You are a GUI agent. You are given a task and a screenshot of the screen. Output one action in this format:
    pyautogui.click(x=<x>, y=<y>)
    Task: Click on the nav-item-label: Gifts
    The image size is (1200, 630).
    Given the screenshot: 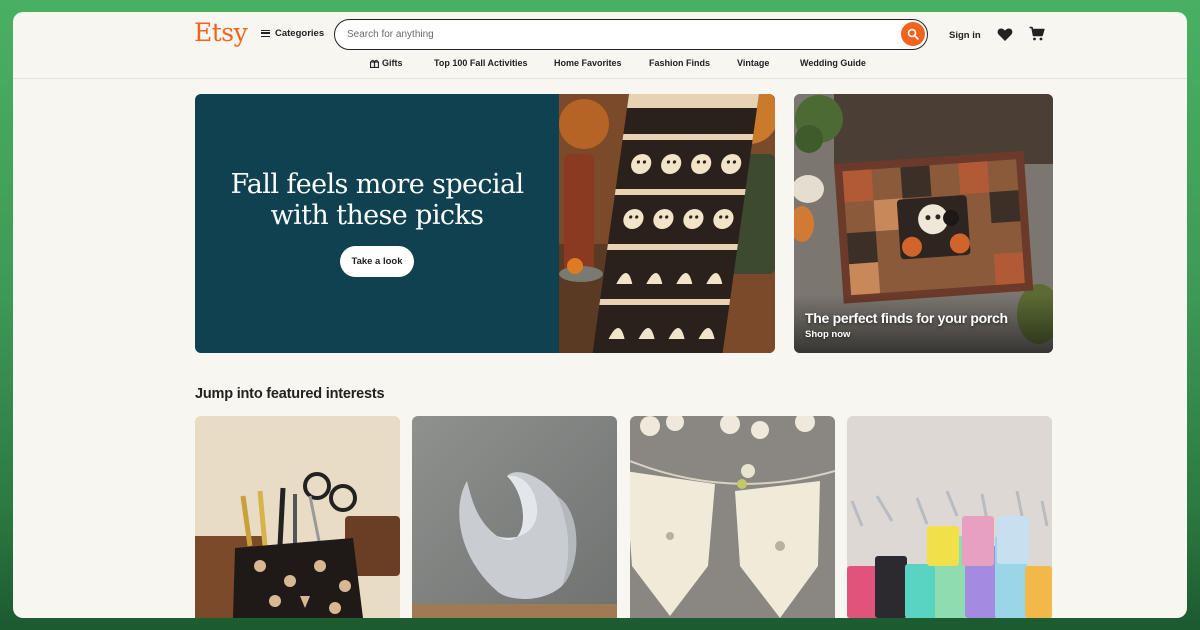 What is the action you would take?
    pyautogui.click(x=392, y=63)
    